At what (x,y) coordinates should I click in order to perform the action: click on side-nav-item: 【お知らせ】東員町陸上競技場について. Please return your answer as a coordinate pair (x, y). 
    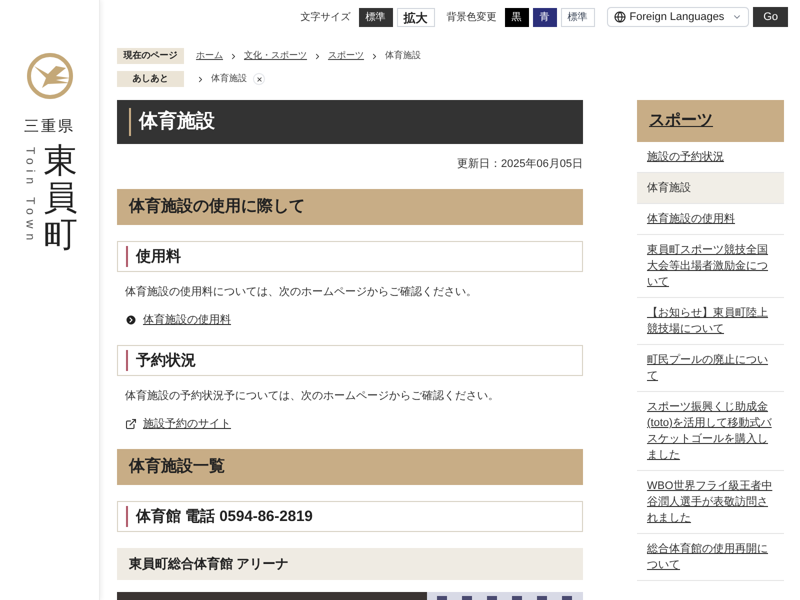
    Looking at the image, I should click on (710, 321).